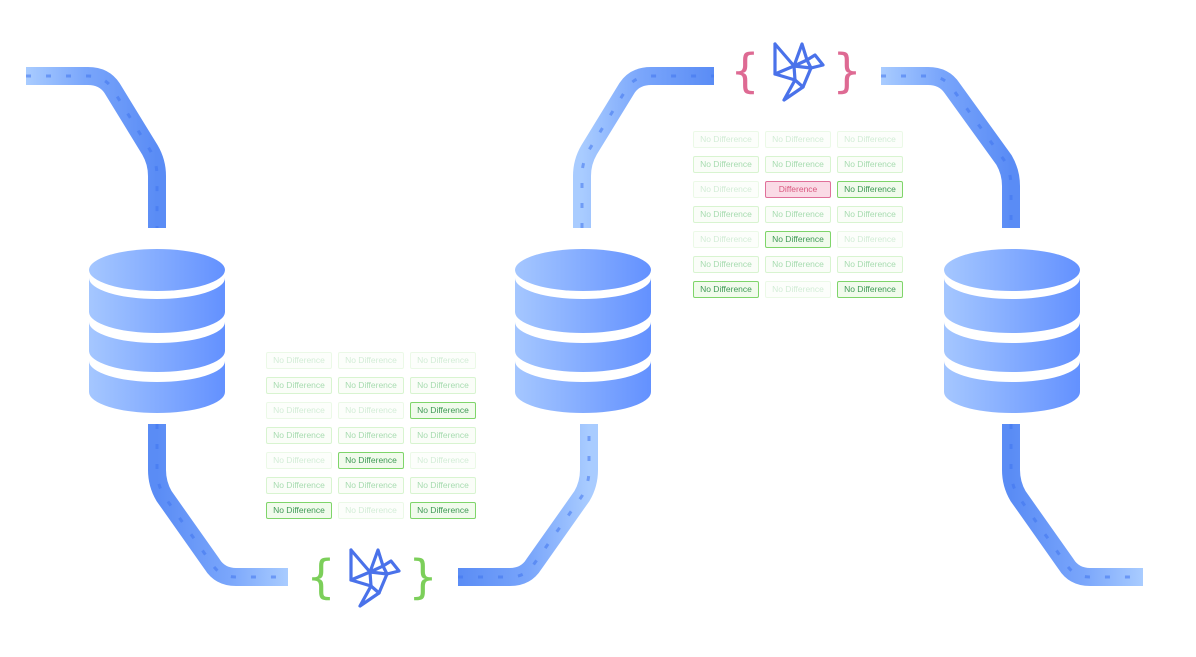 Image resolution: width=1196 pixels, height=657 pixels. Describe the element at coordinates (92, 151) in the screenshot. I see `pipe-flow-dashes` at that location.